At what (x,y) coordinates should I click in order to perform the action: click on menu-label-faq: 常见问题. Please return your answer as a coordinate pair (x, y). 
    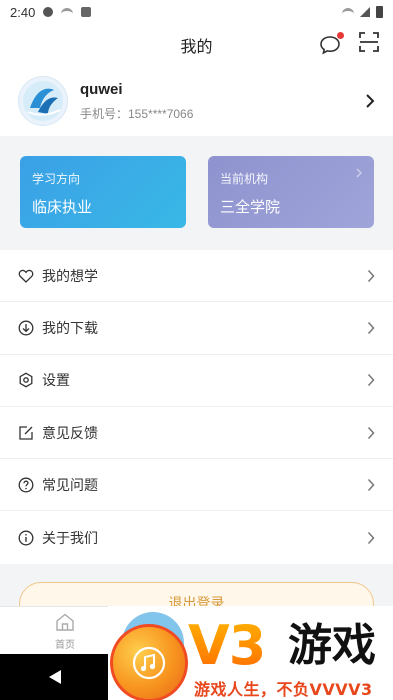
    Looking at the image, I should click on (70, 484).